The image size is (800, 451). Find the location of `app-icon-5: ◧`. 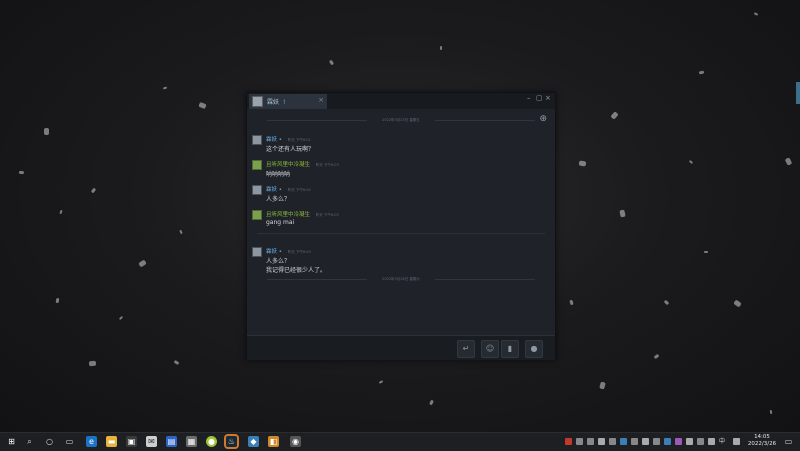

app-icon-5: ◧ is located at coordinates (273, 441).